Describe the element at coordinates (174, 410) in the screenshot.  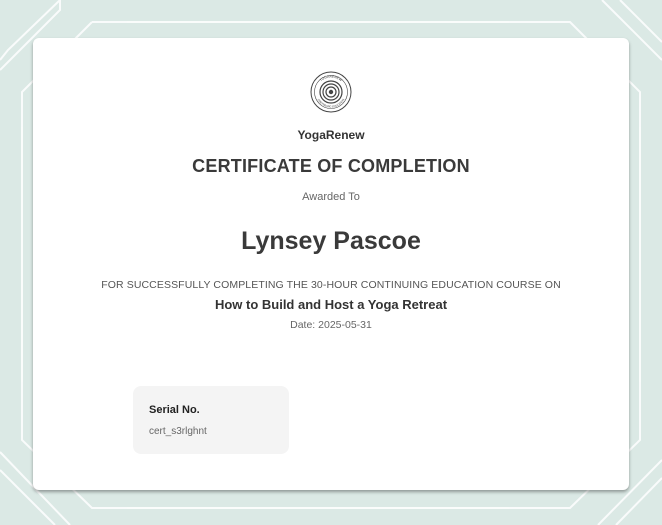
I see `serial-number-label: Serial No.` at that location.